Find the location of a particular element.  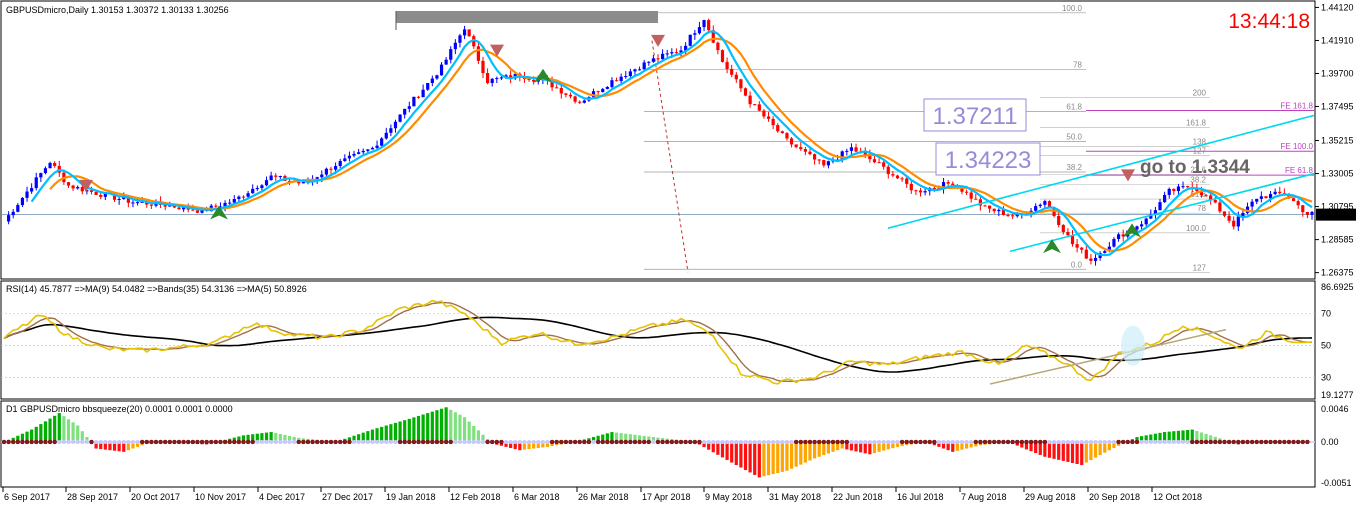

fe-label: FE 61.8 is located at coordinates (1299, 170).